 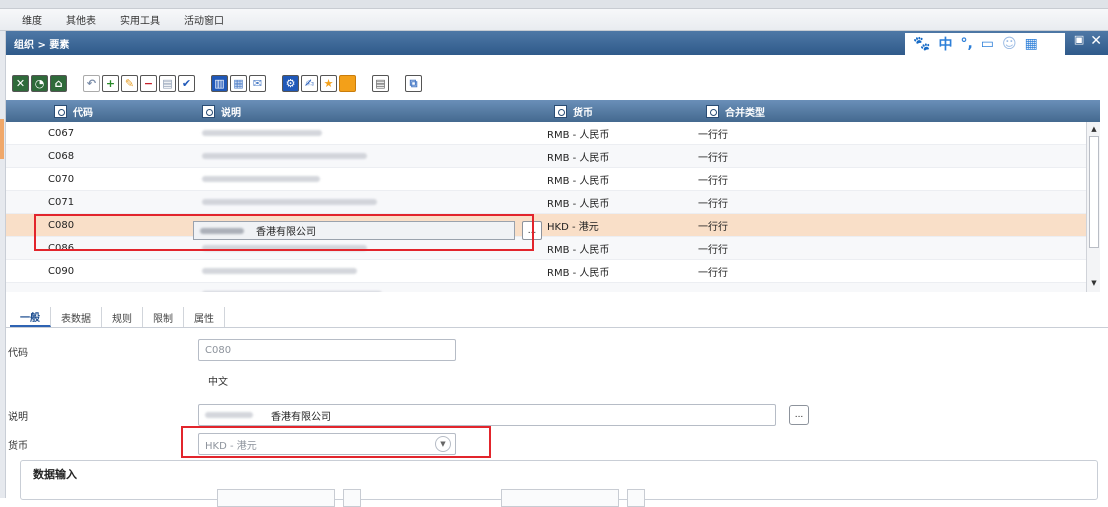 I want to click on add-icon: +, so click(x=110, y=83).